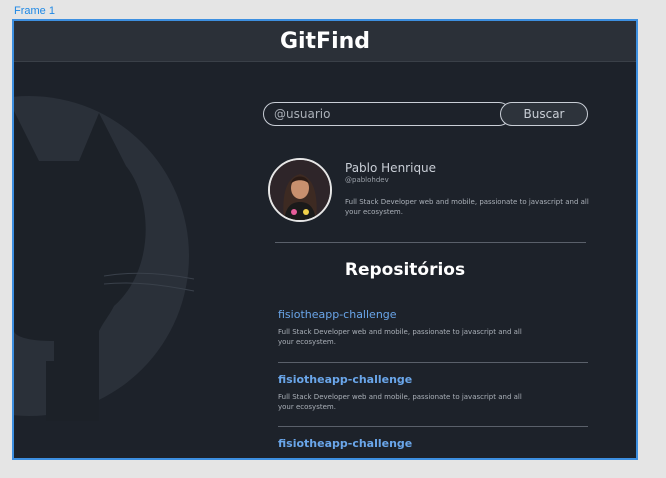 This screenshot has width=666, height=478. I want to click on profile-name: Pablo Henrique, so click(391, 168).